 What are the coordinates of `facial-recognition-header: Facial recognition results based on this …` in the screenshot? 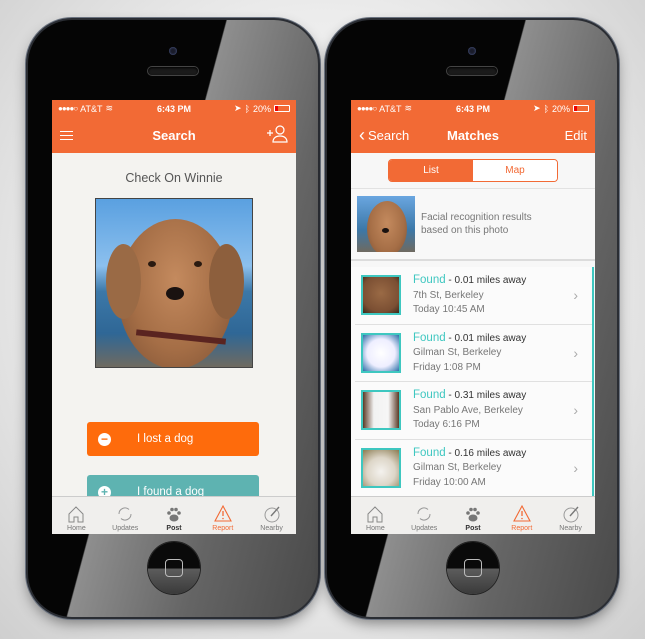 It's located at (473, 225).